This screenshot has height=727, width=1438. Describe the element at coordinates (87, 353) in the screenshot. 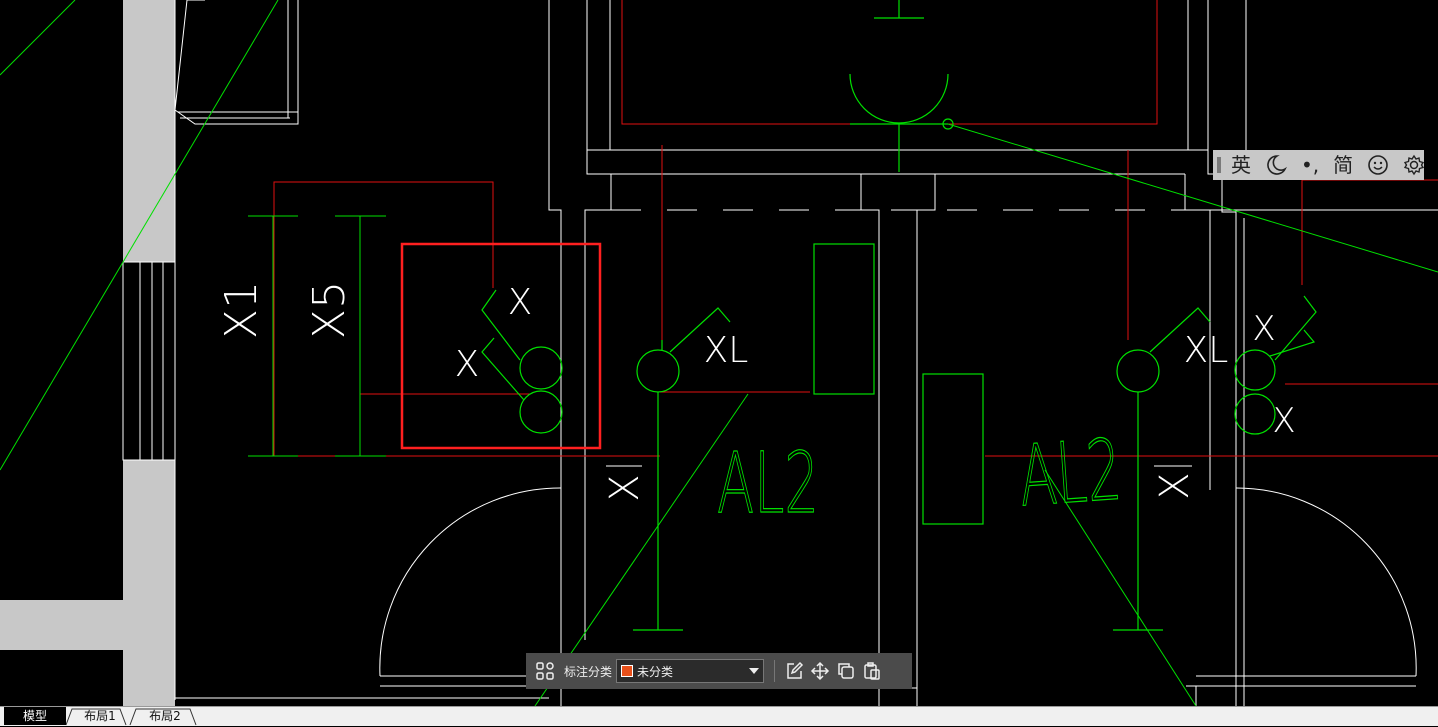

I see `wall-left` at that location.